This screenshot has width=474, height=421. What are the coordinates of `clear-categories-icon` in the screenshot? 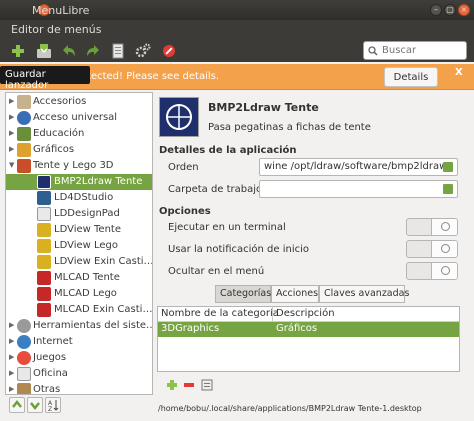 It's located at (207, 385).